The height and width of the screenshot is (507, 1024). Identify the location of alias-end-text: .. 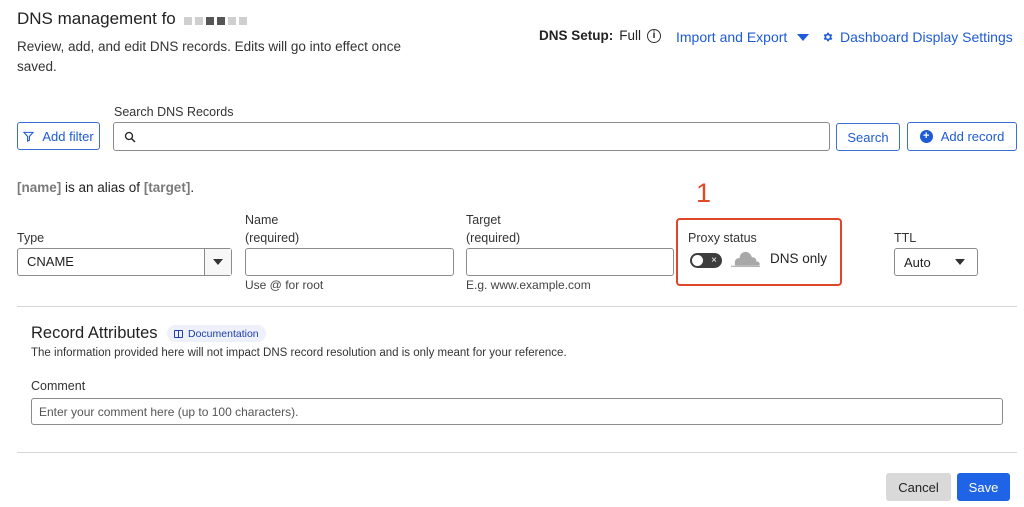
(192, 187).